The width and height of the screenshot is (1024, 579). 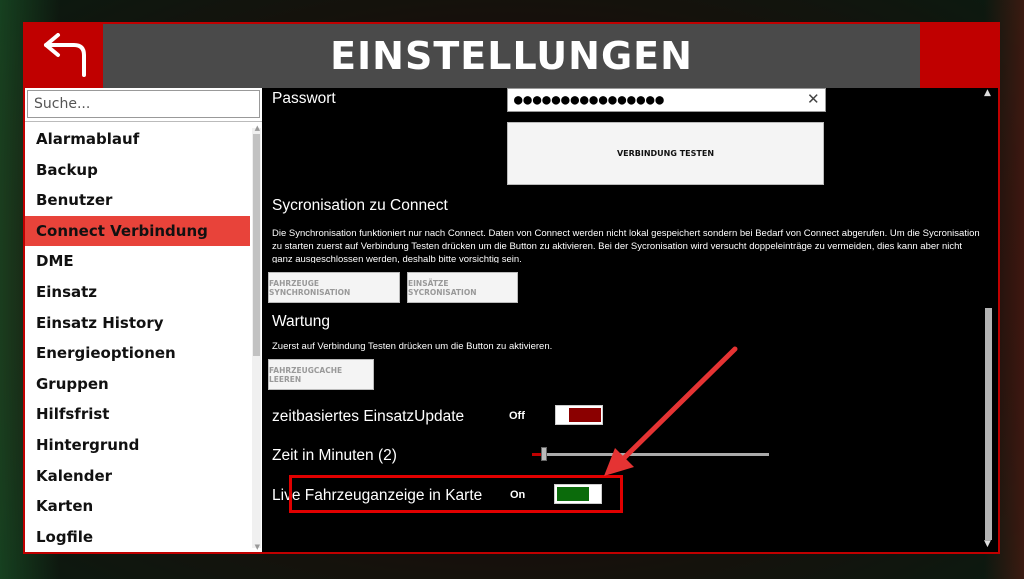 I want to click on annotation-arrow-icon, so click(x=671, y=411).